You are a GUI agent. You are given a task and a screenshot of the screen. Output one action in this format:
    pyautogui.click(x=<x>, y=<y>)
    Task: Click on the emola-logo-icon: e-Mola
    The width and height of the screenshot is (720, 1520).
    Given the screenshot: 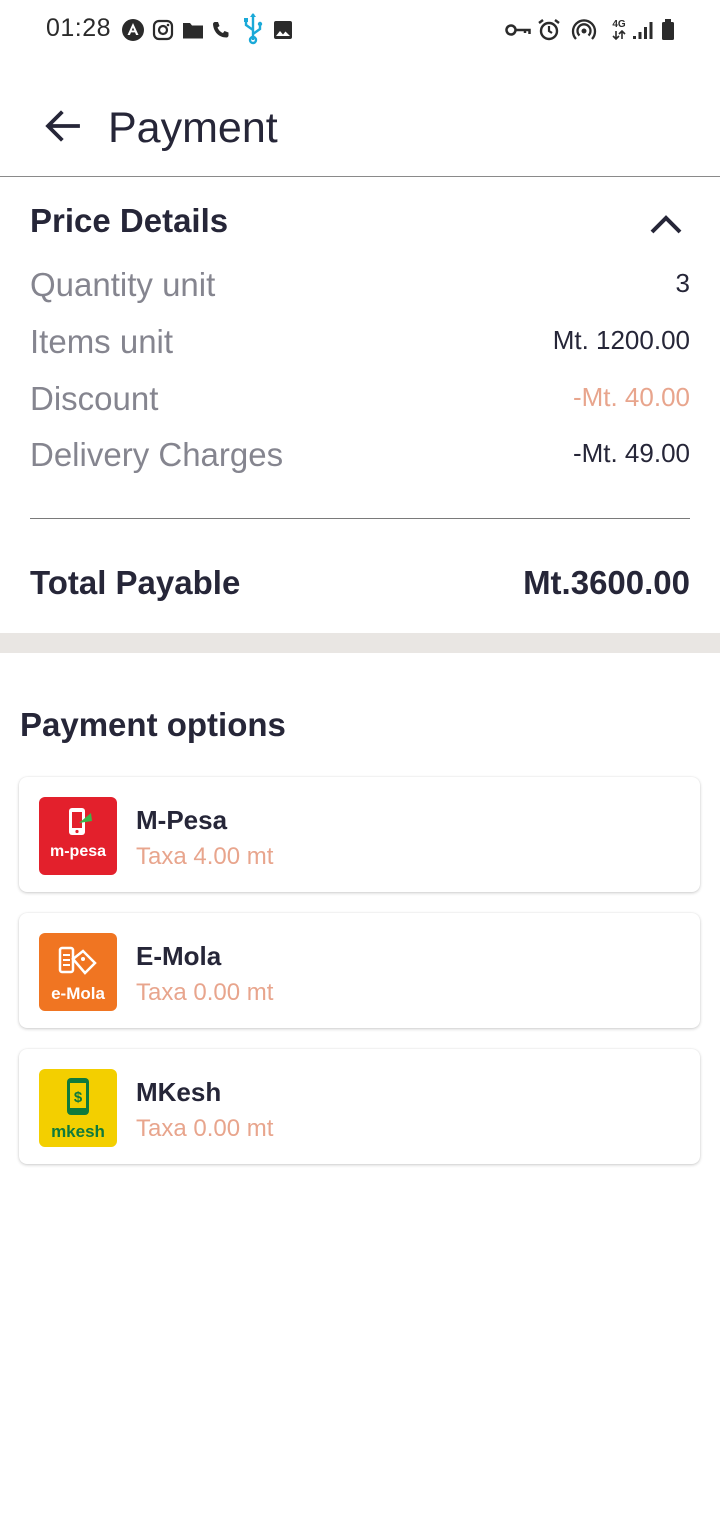 What is the action you would take?
    pyautogui.click(x=78, y=972)
    